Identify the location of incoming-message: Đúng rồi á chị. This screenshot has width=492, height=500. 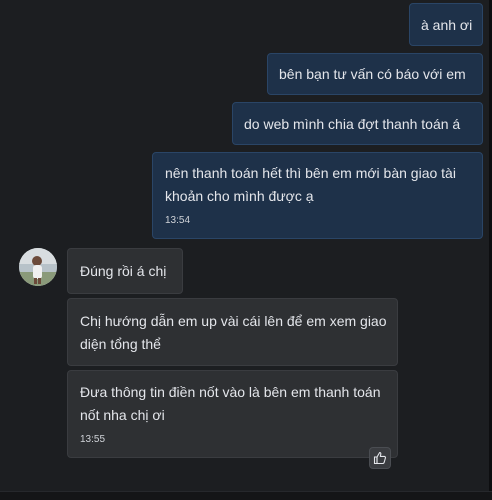
(125, 271).